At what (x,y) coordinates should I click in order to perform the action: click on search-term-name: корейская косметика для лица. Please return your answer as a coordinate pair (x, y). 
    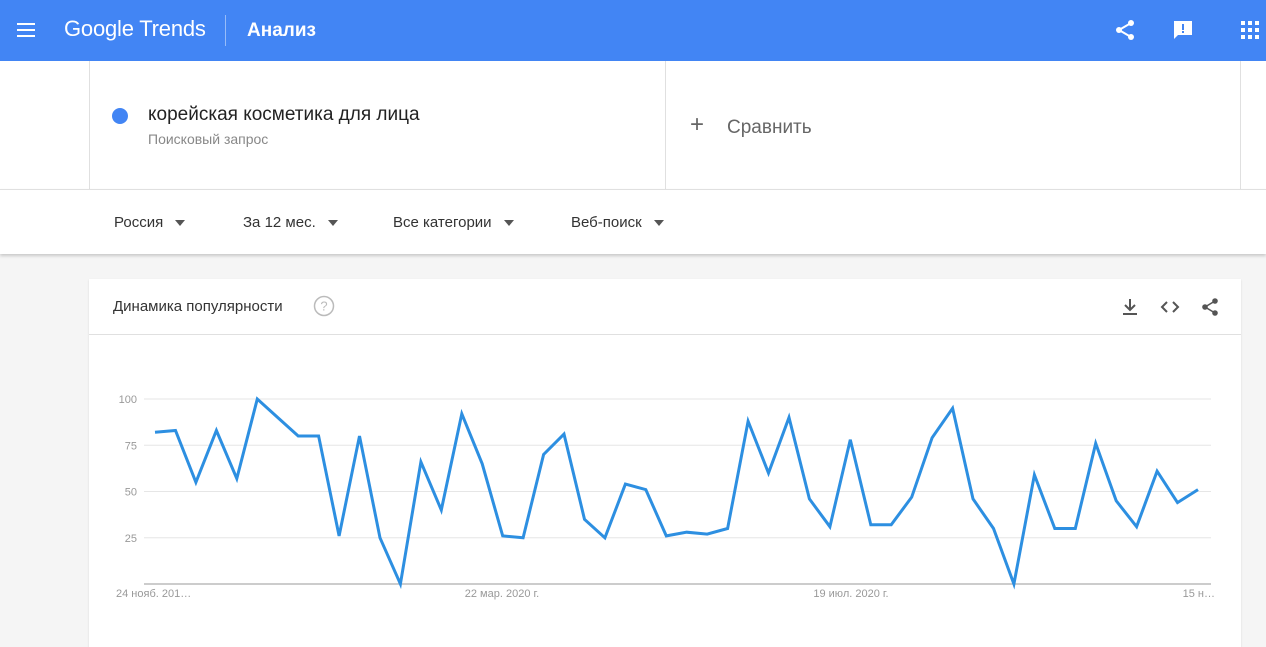
    Looking at the image, I should click on (284, 115).